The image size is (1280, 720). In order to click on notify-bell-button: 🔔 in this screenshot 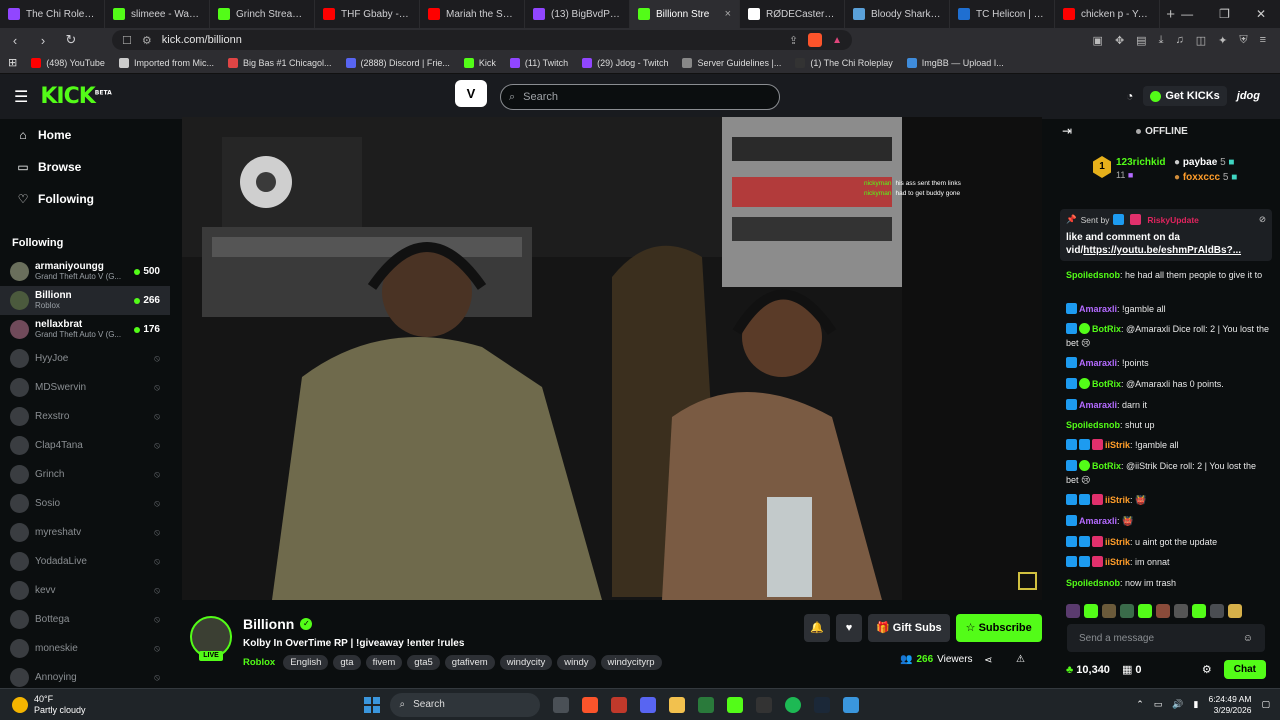, I will do `click(817, 628)`.